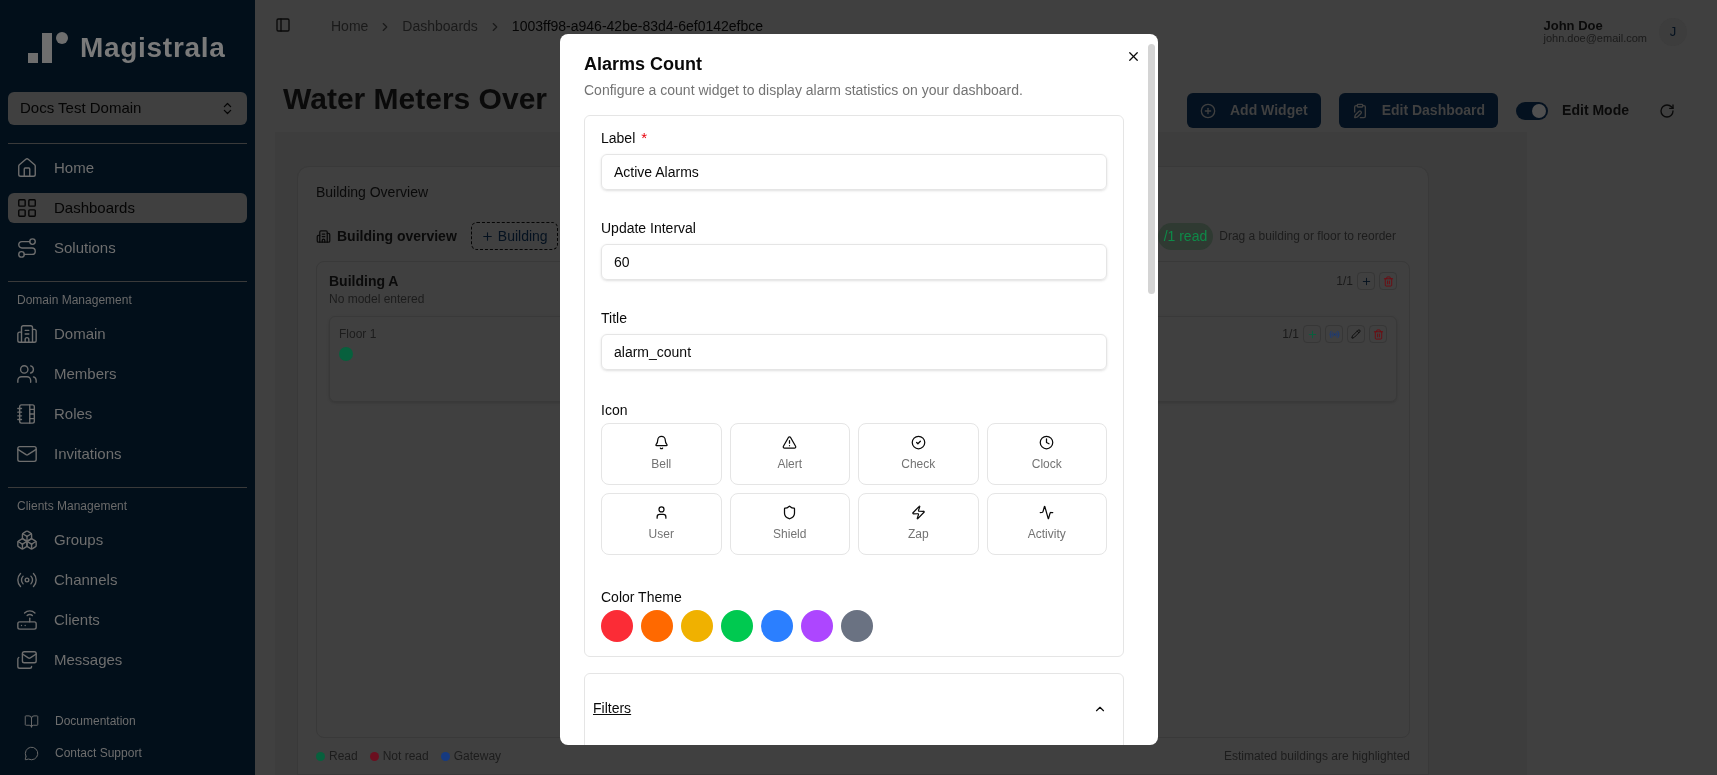 The width and height of the screenshot is (1717, 775). Describe the element at coordinates (643, 64) in the screenshot. I see `dialog-title: Alarms Count` at that location.